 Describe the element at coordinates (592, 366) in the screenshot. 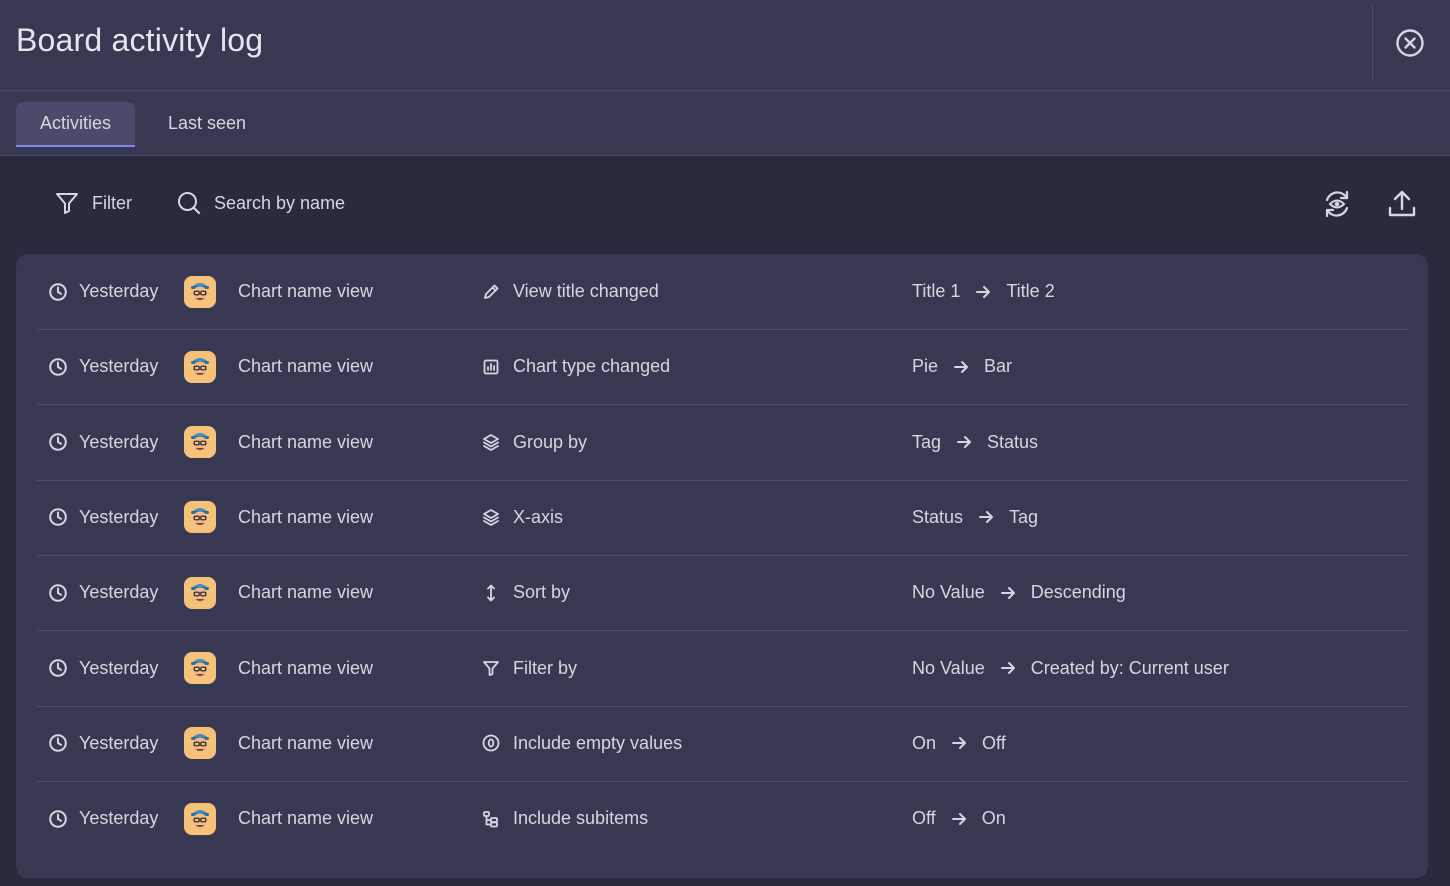

I see `action-label: Chart type changed` at that location.